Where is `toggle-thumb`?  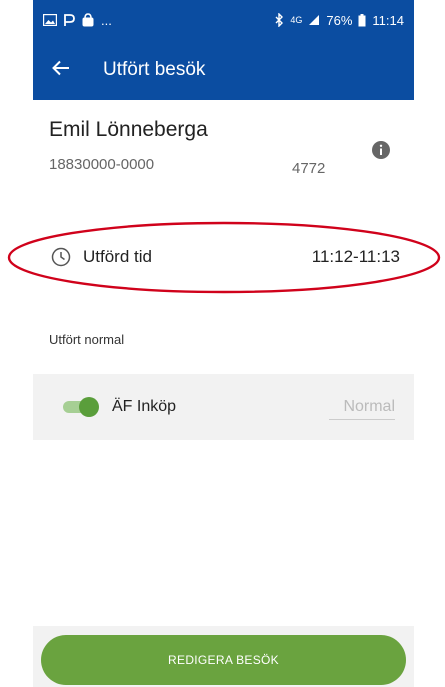 toggle-thumb is located at coordinates (89, 407).